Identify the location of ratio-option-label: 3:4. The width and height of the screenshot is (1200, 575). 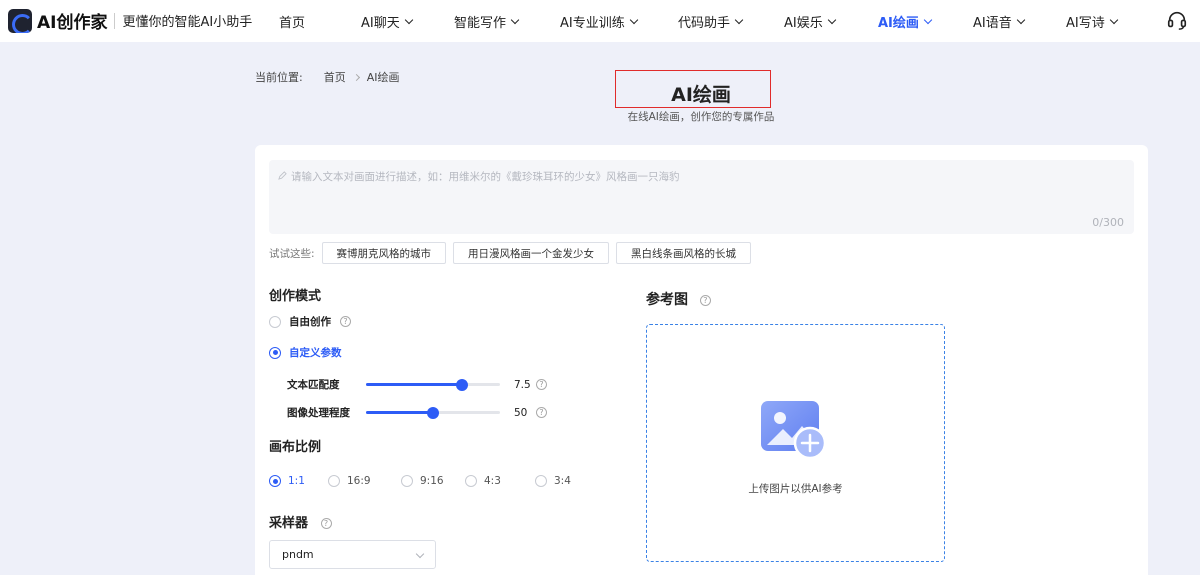
(562, 481).